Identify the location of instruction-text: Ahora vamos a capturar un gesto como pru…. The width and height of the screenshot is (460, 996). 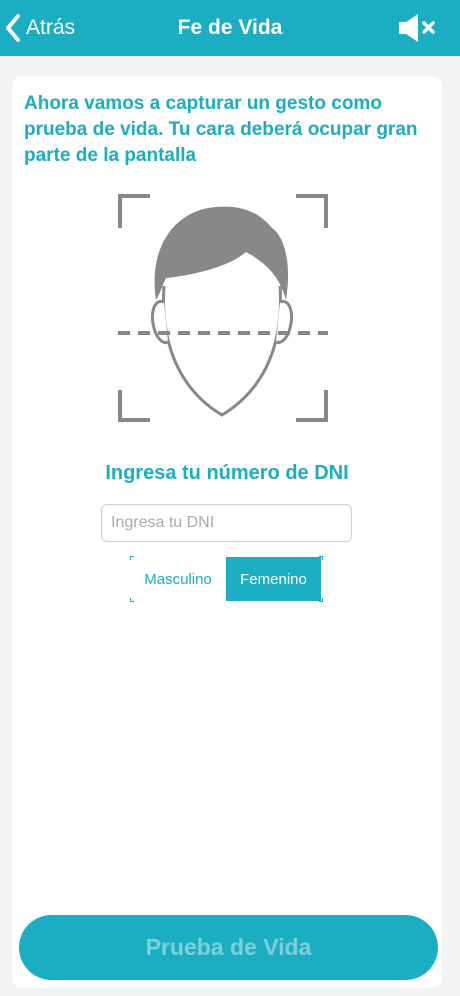
(221, 129).